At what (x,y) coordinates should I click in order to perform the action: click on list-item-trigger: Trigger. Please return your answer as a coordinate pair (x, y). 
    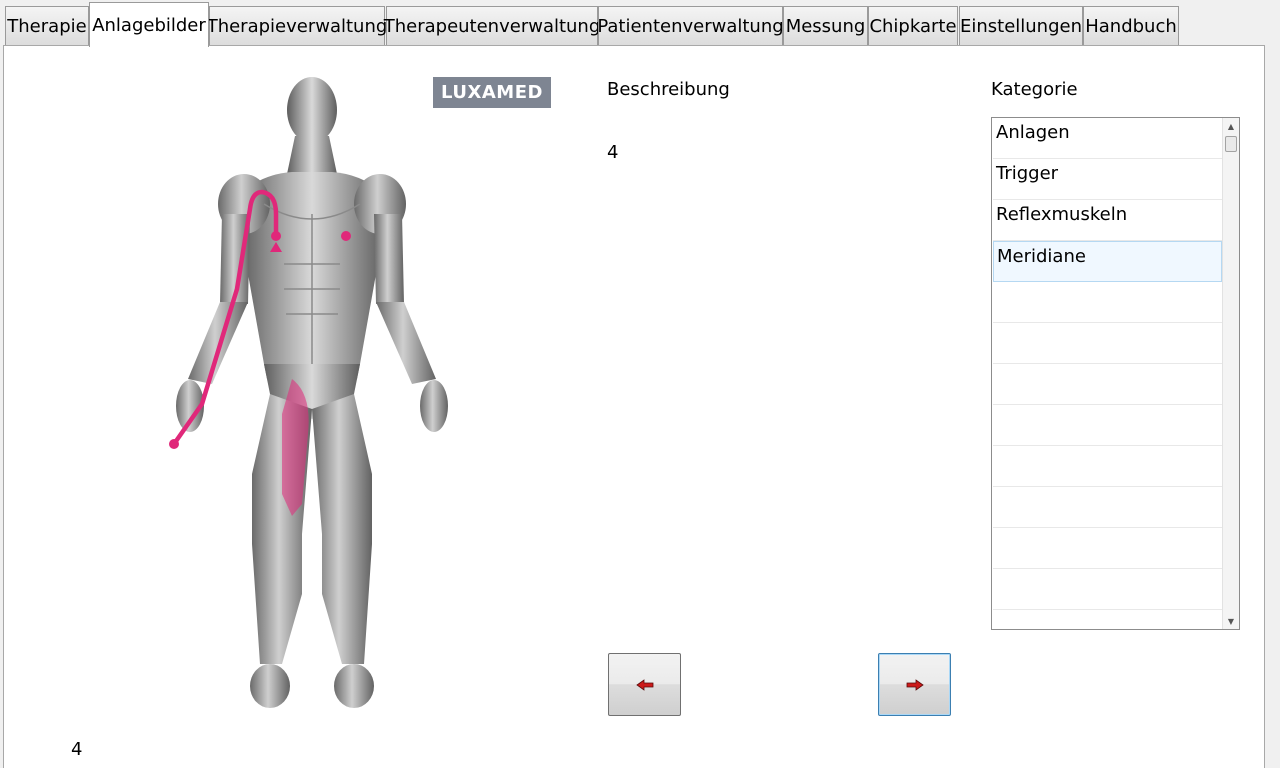
    Looking at the image, I should click on (1107, 179).